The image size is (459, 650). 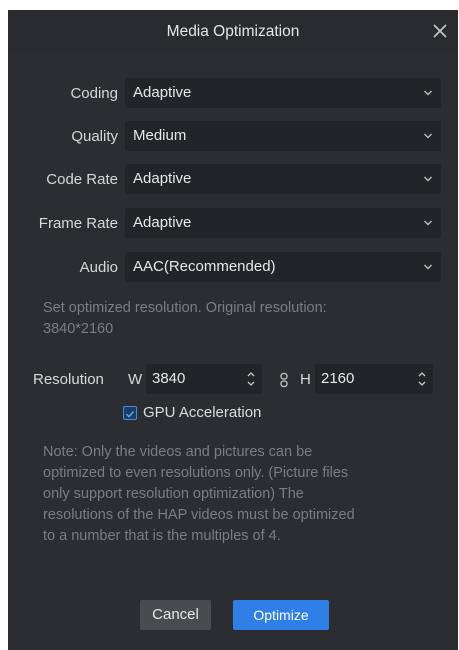 I want to click on dialog-titlebar: Media Optimization, so click(x=233, y=32).